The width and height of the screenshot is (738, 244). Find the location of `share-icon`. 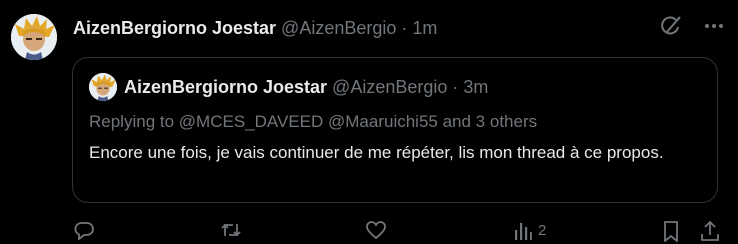

share-icon is located at coordinates (710, 230).